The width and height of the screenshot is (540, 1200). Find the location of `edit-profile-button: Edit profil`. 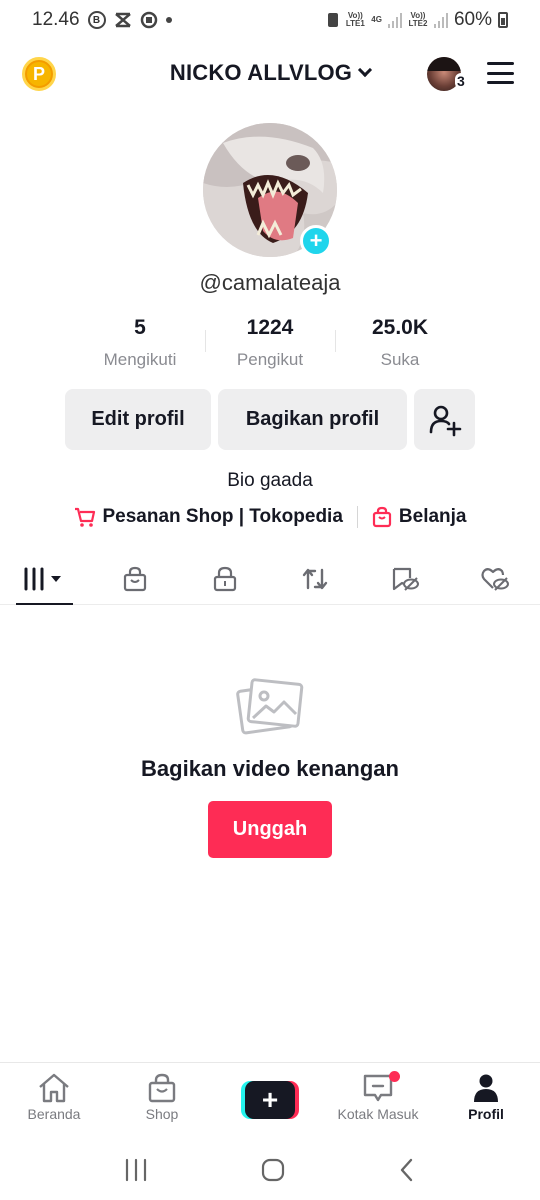

edit-profile-button: Edit profil is located at coordinates (138, 419).